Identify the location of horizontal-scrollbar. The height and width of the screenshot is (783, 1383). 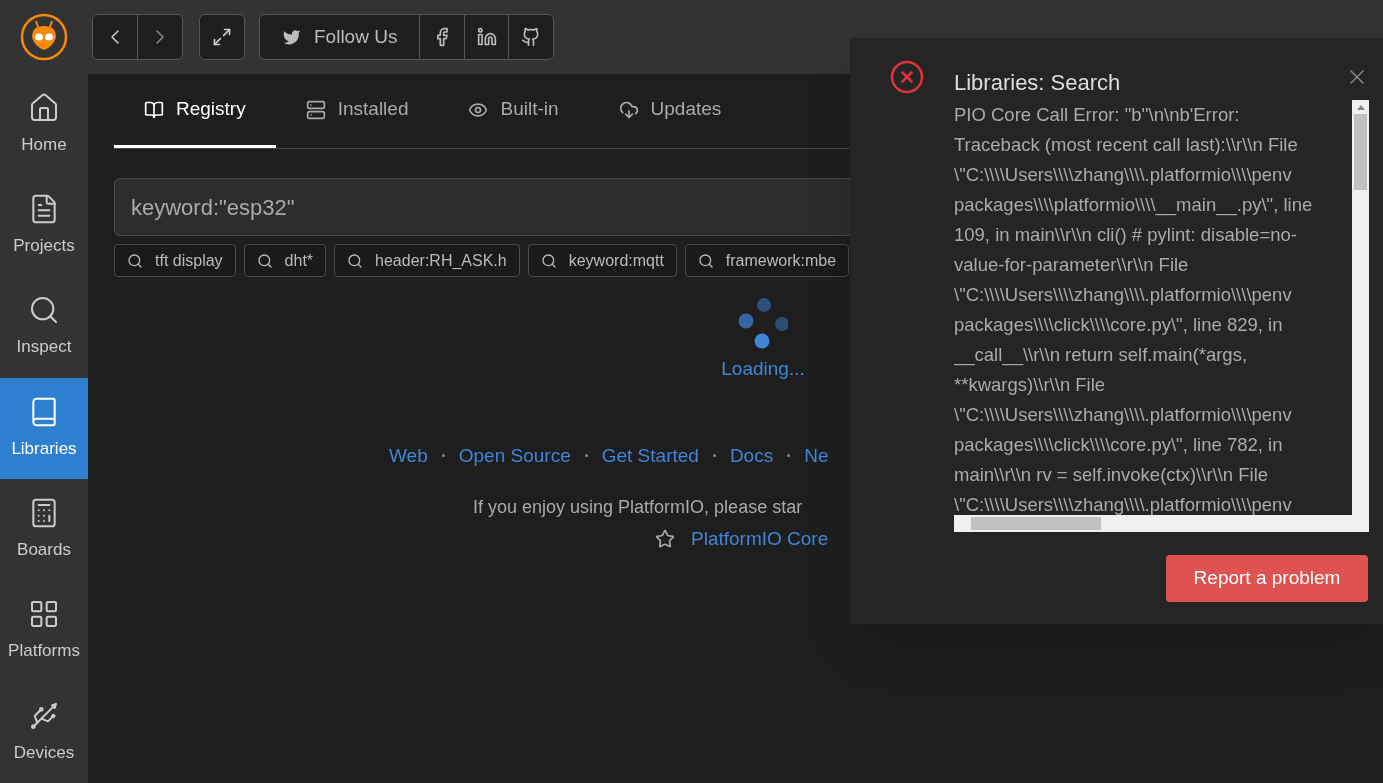
(1161, 523).